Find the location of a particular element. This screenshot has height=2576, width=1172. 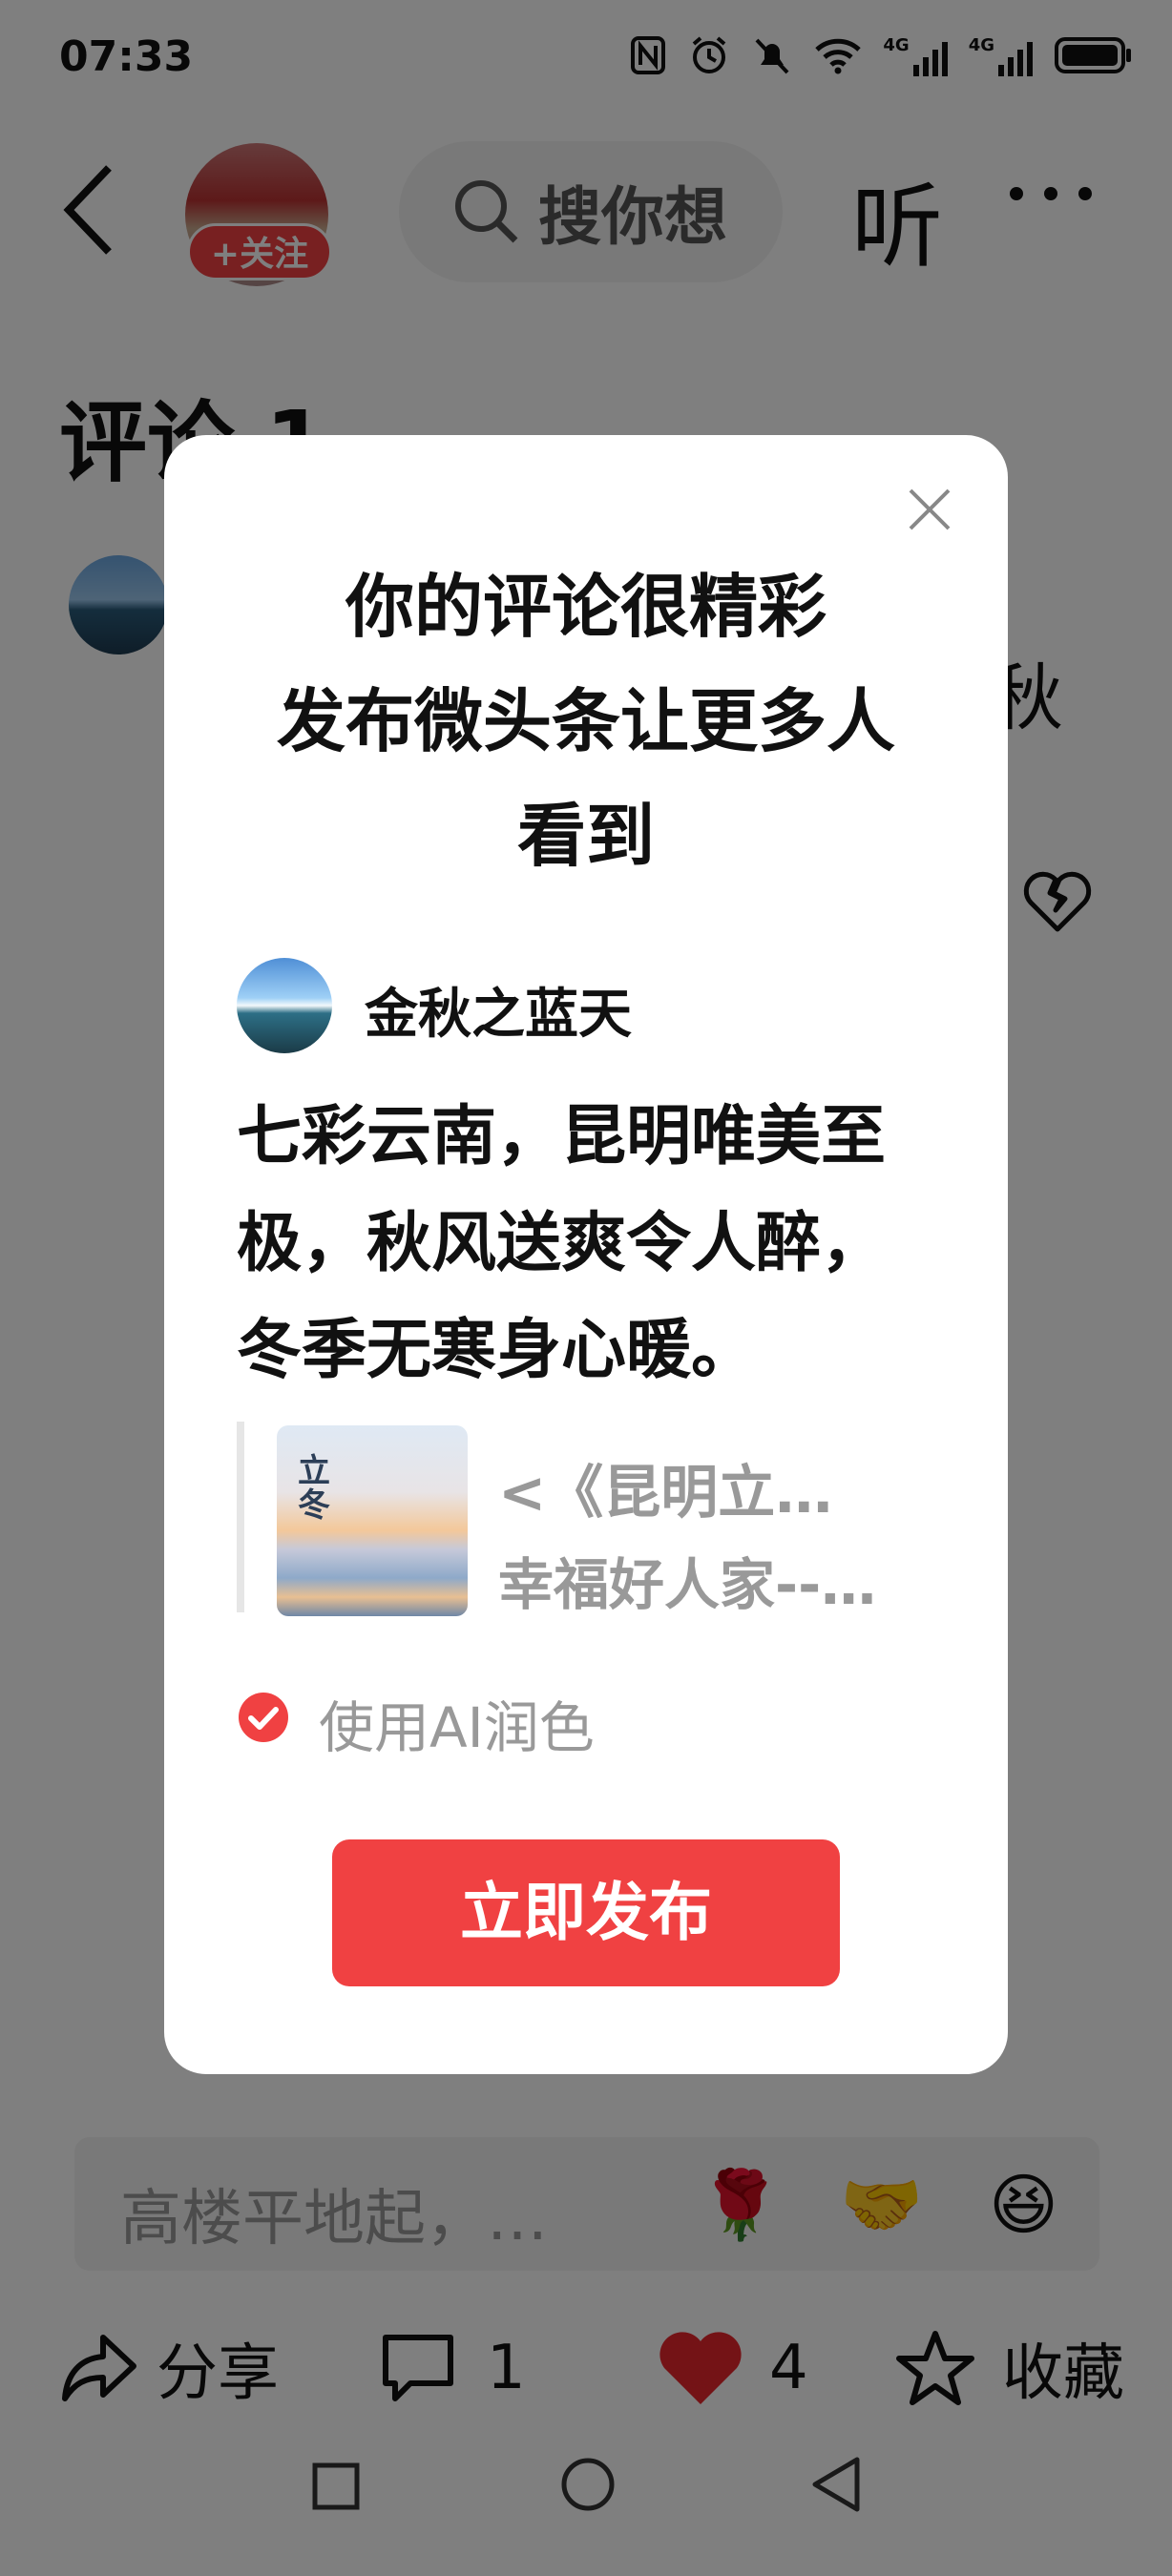

user-avatar is located at coordinates (284, 1005).